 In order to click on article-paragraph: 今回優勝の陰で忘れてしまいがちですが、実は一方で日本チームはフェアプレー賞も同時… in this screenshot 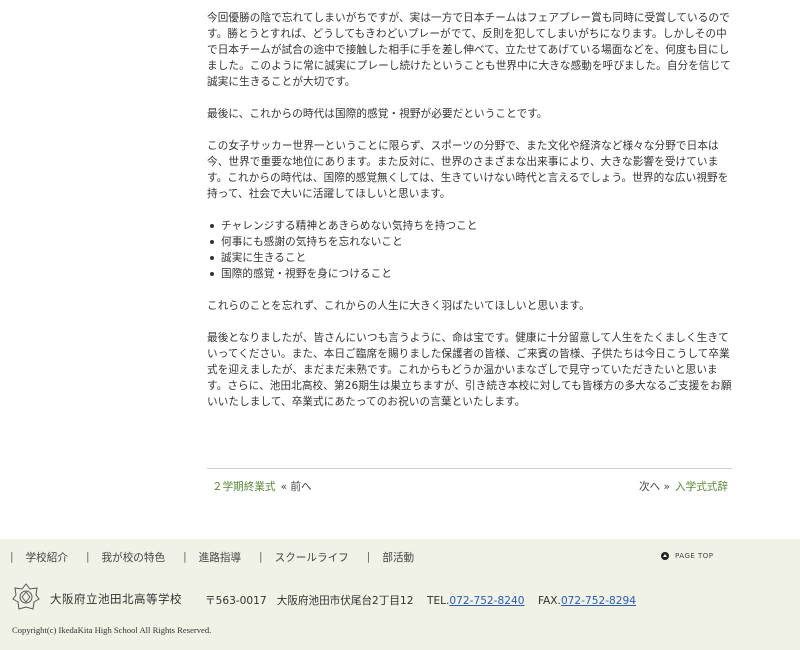, I will do `click(469, 50)`.